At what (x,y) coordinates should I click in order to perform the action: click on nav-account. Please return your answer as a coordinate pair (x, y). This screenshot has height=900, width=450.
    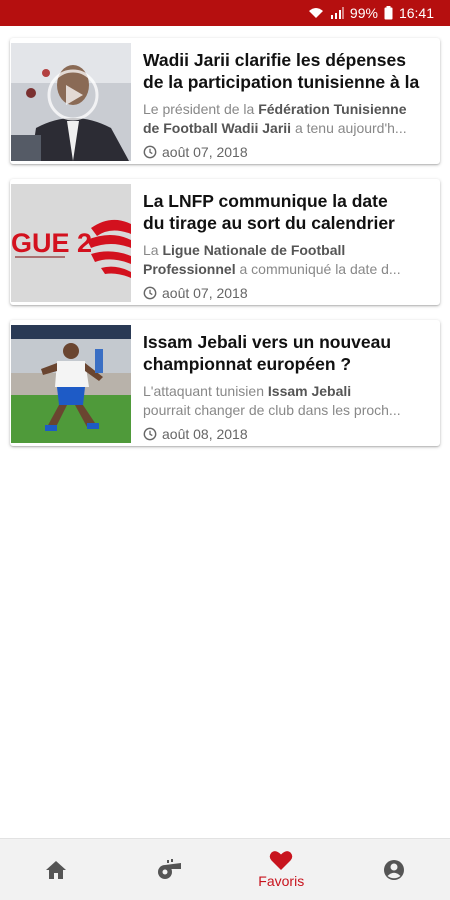
    Looking at the image, I should click on (394, 869).